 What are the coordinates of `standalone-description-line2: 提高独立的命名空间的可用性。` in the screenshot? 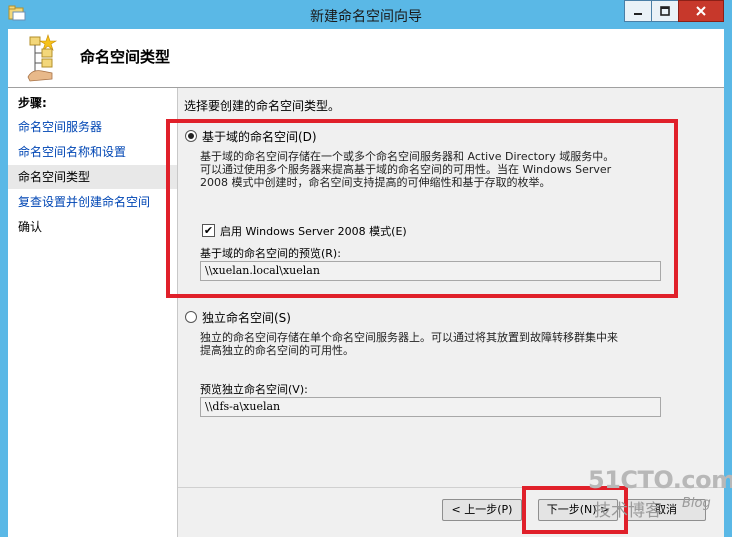 It's located at (277, 350).